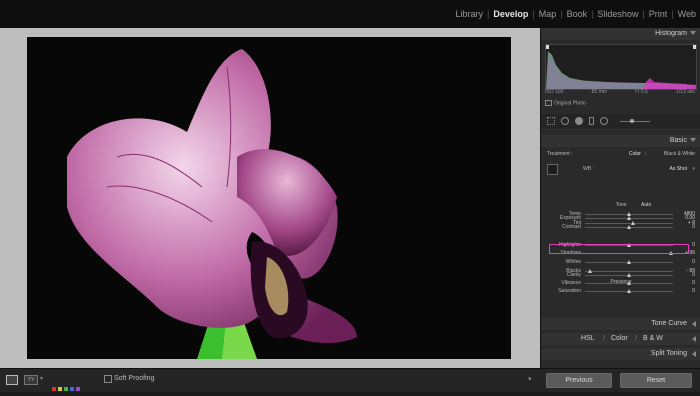  I want to click on before-after-dropdown-icon: ▾, so click(41, 378).